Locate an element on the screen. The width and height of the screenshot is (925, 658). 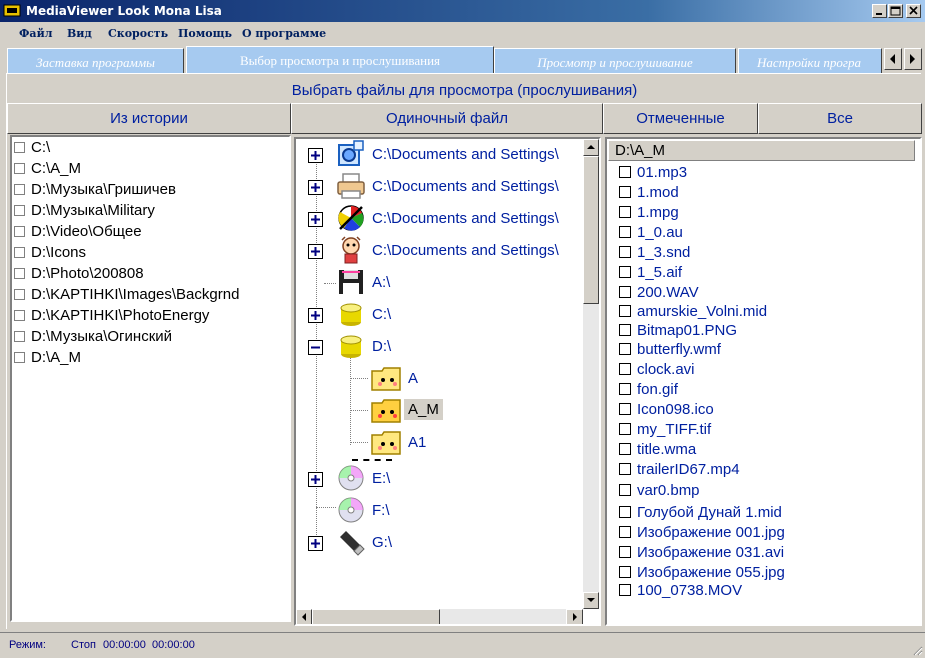
resize-grip-icon is located at coordinates (917, 650).